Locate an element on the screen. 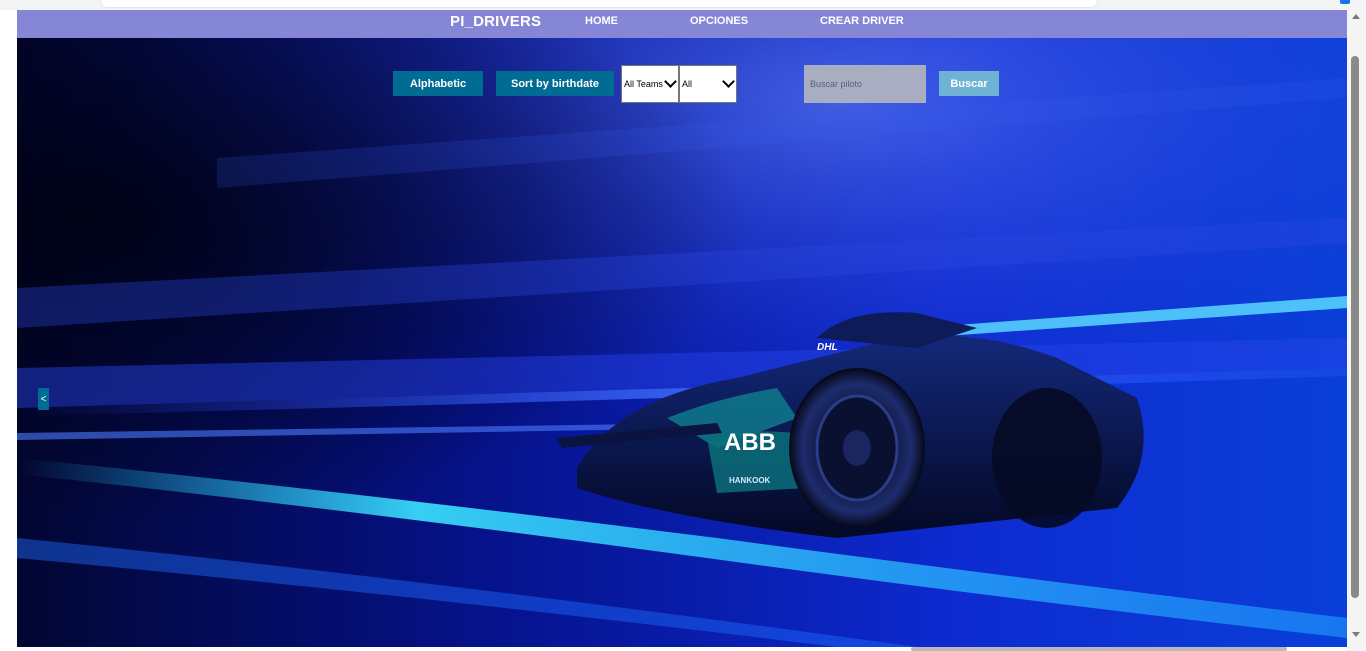 The width and height of the screenshot is (1366, 651). browser-top-strip is located at coordinates (683, 5).